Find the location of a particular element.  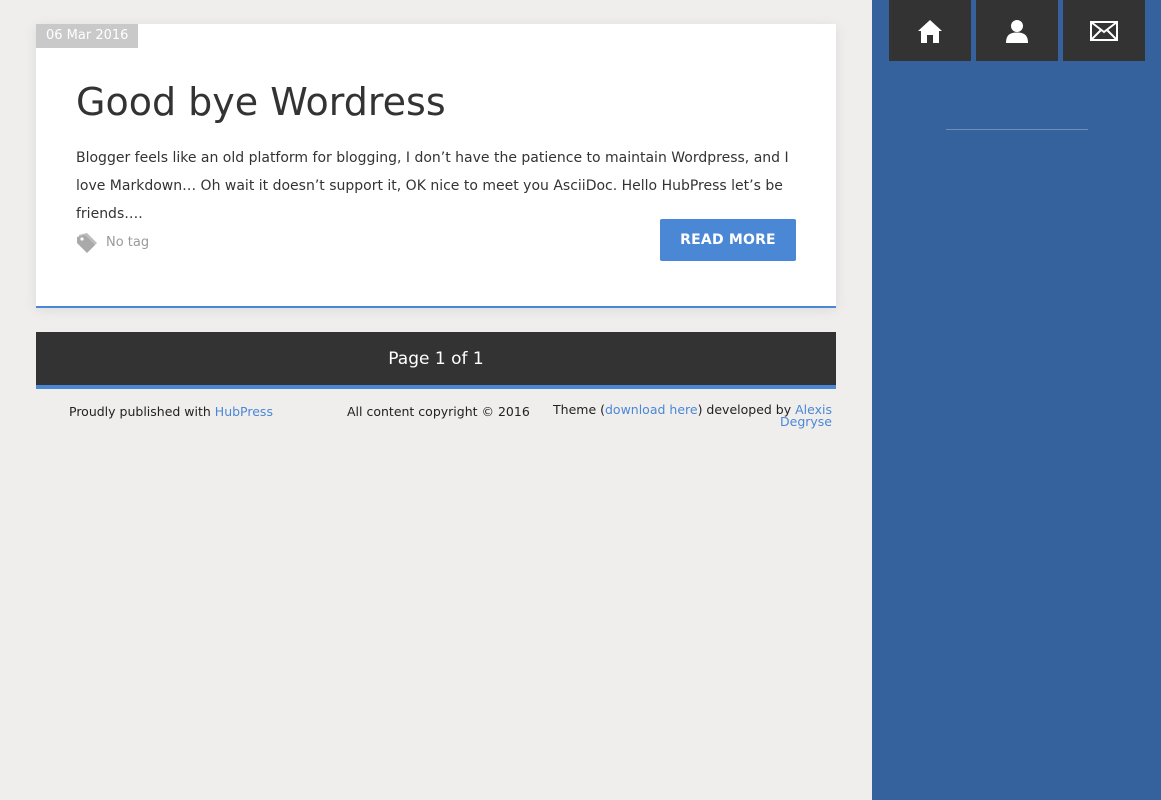

read-more-button: READ MORE is located at coordinates (728, 240).